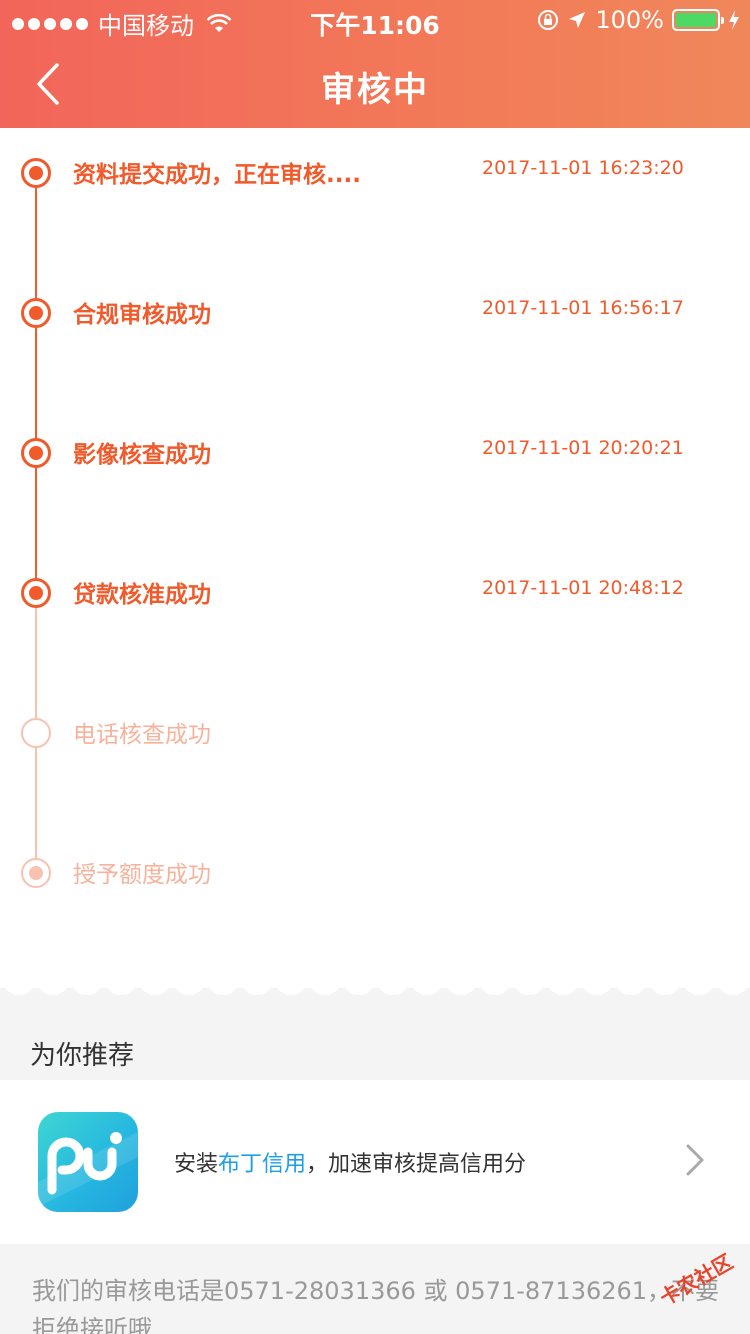 The image size is (750, 1334). What do you see at coordinates (142, 455) in the screenshot?
I see `step-label: 影像核查成功` at bounding box center [142, 455].